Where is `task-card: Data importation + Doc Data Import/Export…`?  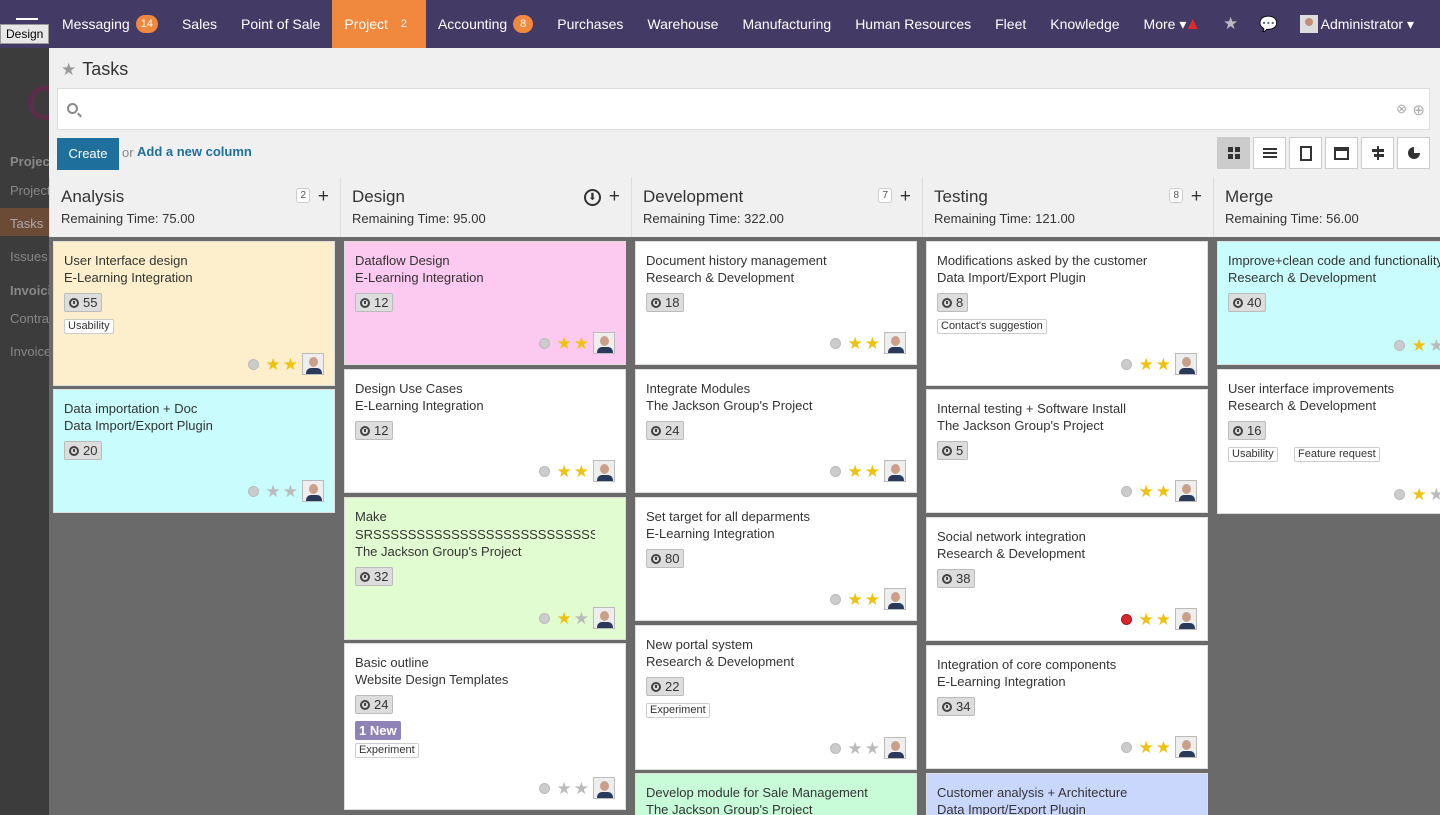 task-card: Data importation + Doc Data Import/Export… is located at coordinates (194, 451).